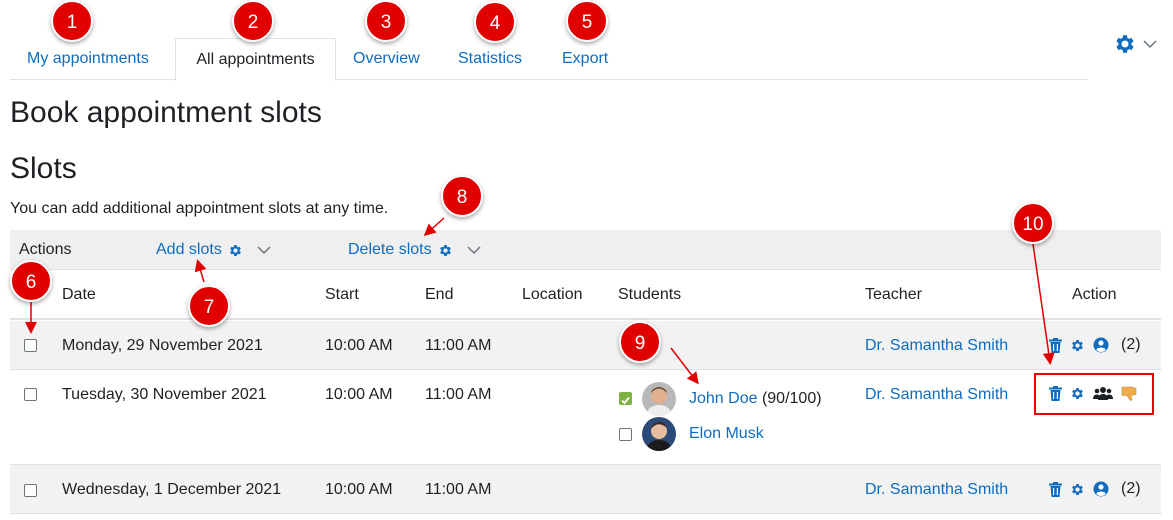 The image size is (1173, 520). What do you see at coordinates (893, 295) in the screenshot?
I see `header-teacher: Teacher` at bounding box center [893, 295].